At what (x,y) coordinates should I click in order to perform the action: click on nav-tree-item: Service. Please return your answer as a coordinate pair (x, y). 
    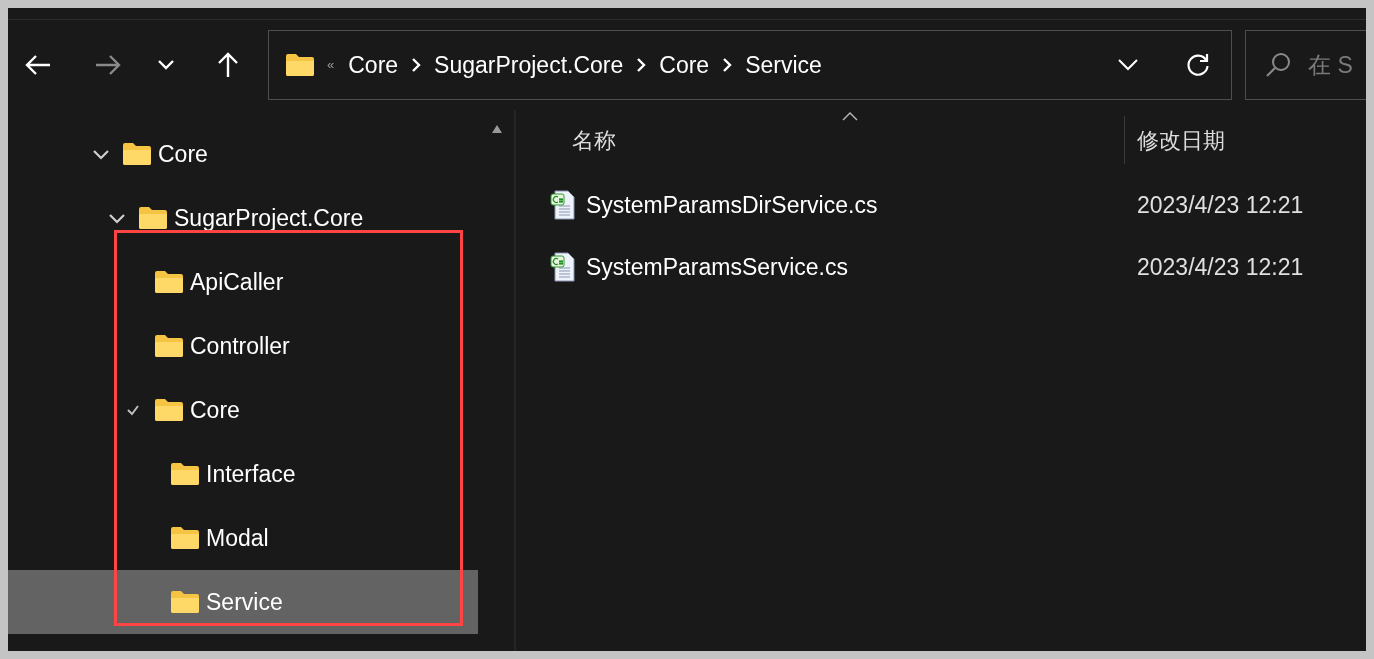
    Looking at the image, I should click on (243, 602).